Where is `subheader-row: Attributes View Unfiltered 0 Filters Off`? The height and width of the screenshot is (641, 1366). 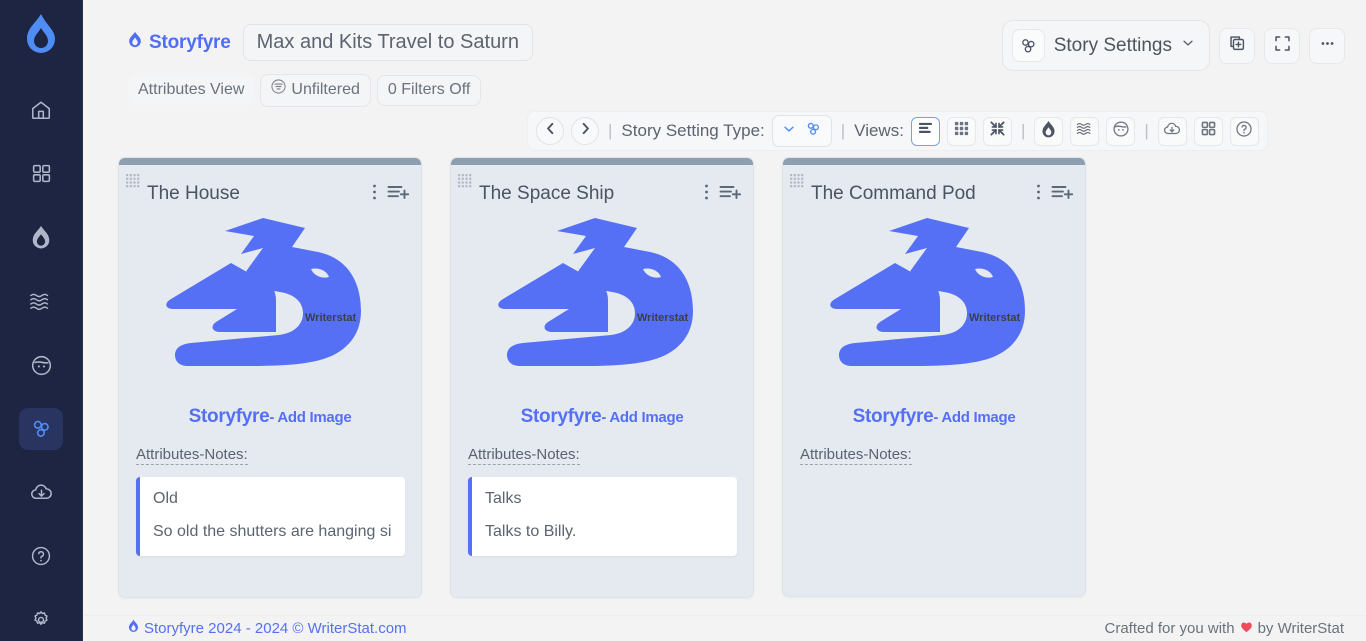 subheader-row: Attributes View Unfiltered 0 Filters Off is located at coordinates (305, 90).